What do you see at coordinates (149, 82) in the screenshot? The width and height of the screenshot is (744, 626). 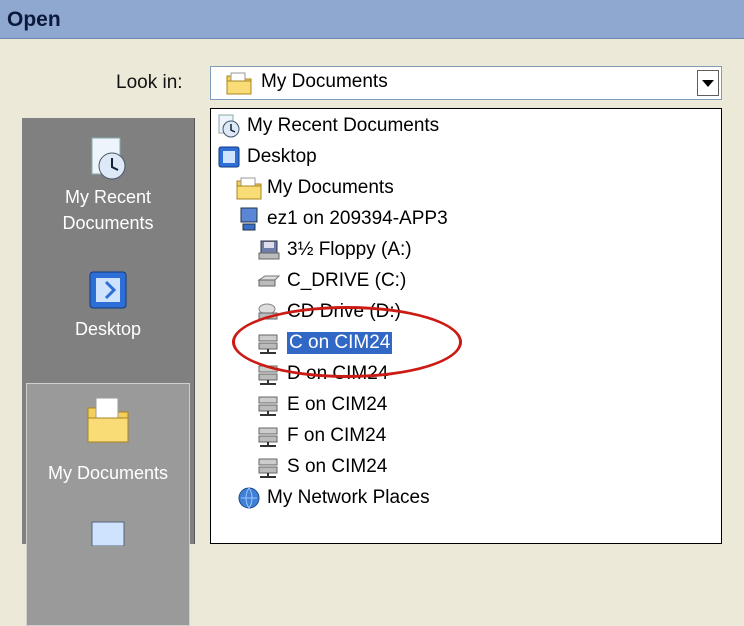 I see `look-in-label: Look in:` at bounding box center [149, 82].